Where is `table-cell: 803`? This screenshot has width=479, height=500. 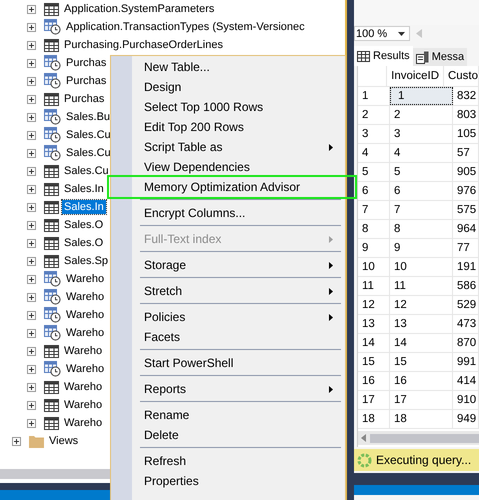 table-cell: 803 is located at coordinates (466, 115).